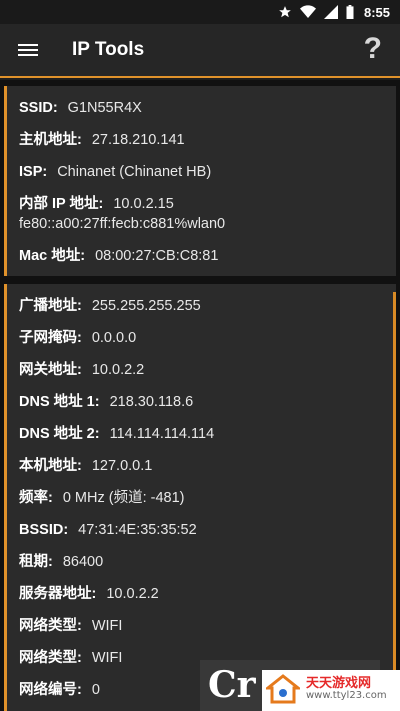  Describe the element at coordinates (207, 466) in the screenshot. I see `detail-row: 本机地址: 127.0.0.1` at that location.